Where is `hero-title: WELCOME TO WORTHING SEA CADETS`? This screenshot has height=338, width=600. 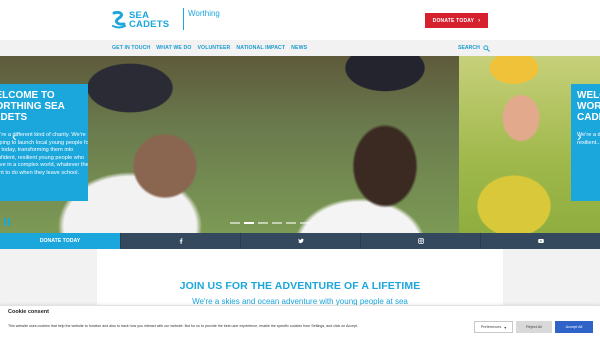
hero-title: WELCOME TO WORTHING SEA CADETS is located at coordinates (32, 106).